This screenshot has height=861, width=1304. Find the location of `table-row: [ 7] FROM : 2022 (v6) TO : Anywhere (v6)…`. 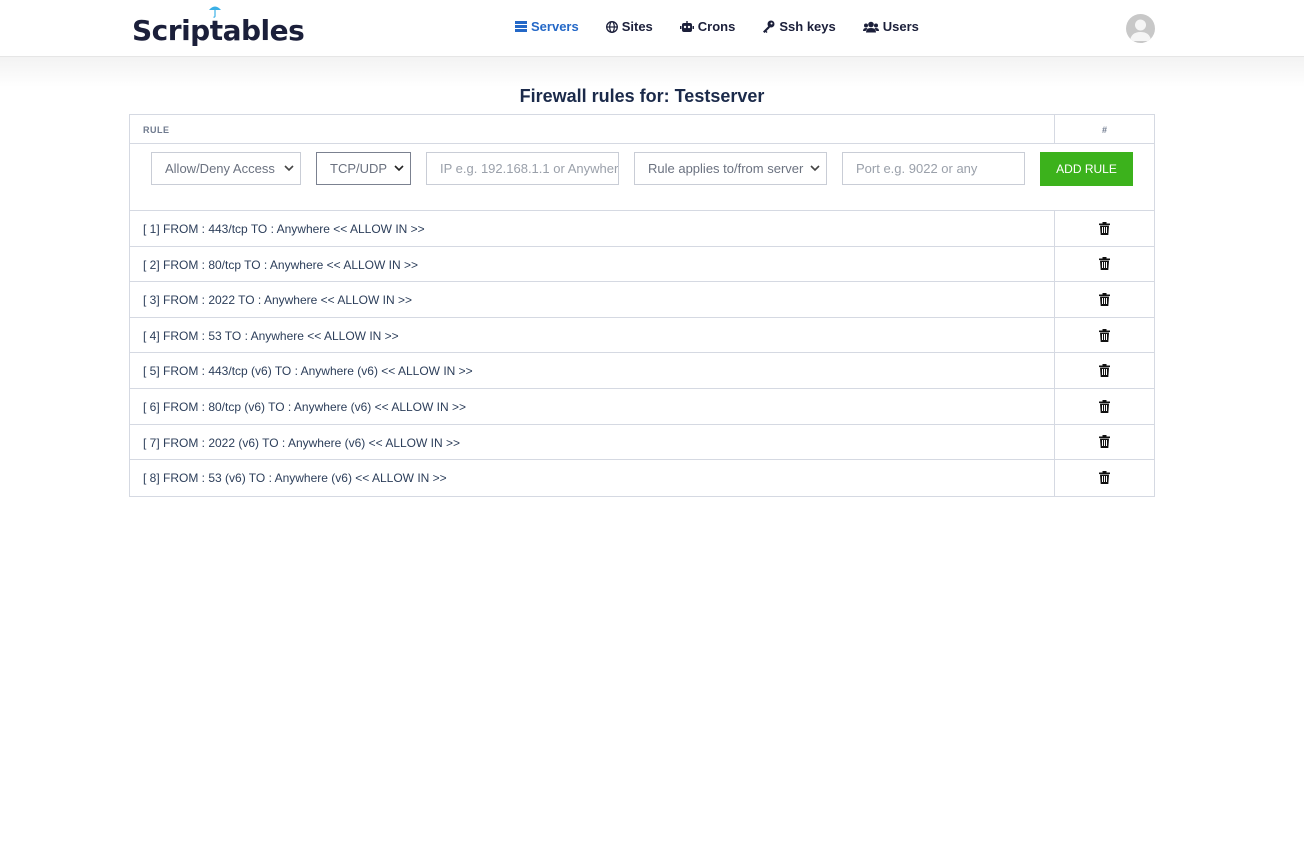

table-row: [ 7] FROM : 2022 (v6) TO : Anywhere (v6)… is located at coordinates (642, 442).